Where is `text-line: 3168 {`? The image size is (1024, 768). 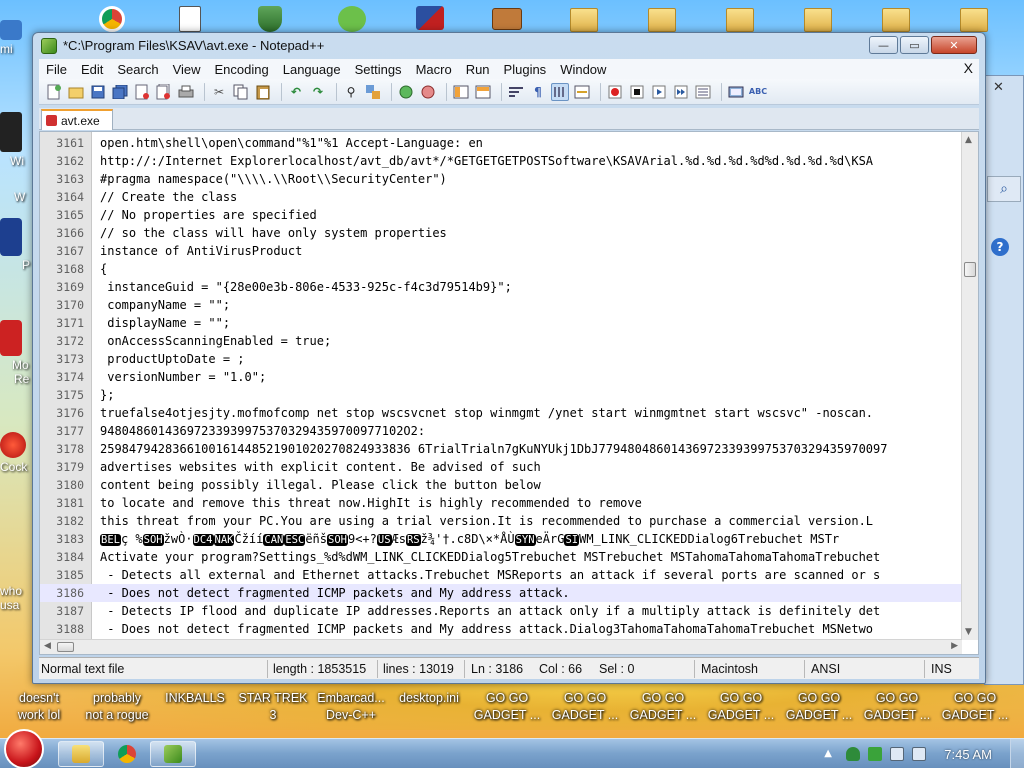
text-line: 3168 { is located at coordinates (501, 269).